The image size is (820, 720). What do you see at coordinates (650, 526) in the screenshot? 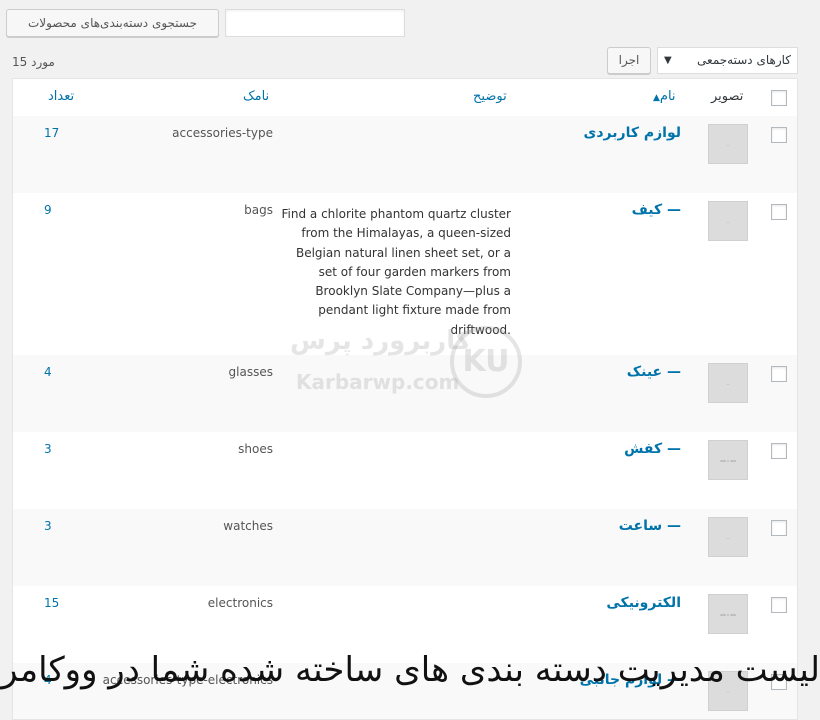
I see `category-name-link: — ساعت` at bounding box center [650, 526].